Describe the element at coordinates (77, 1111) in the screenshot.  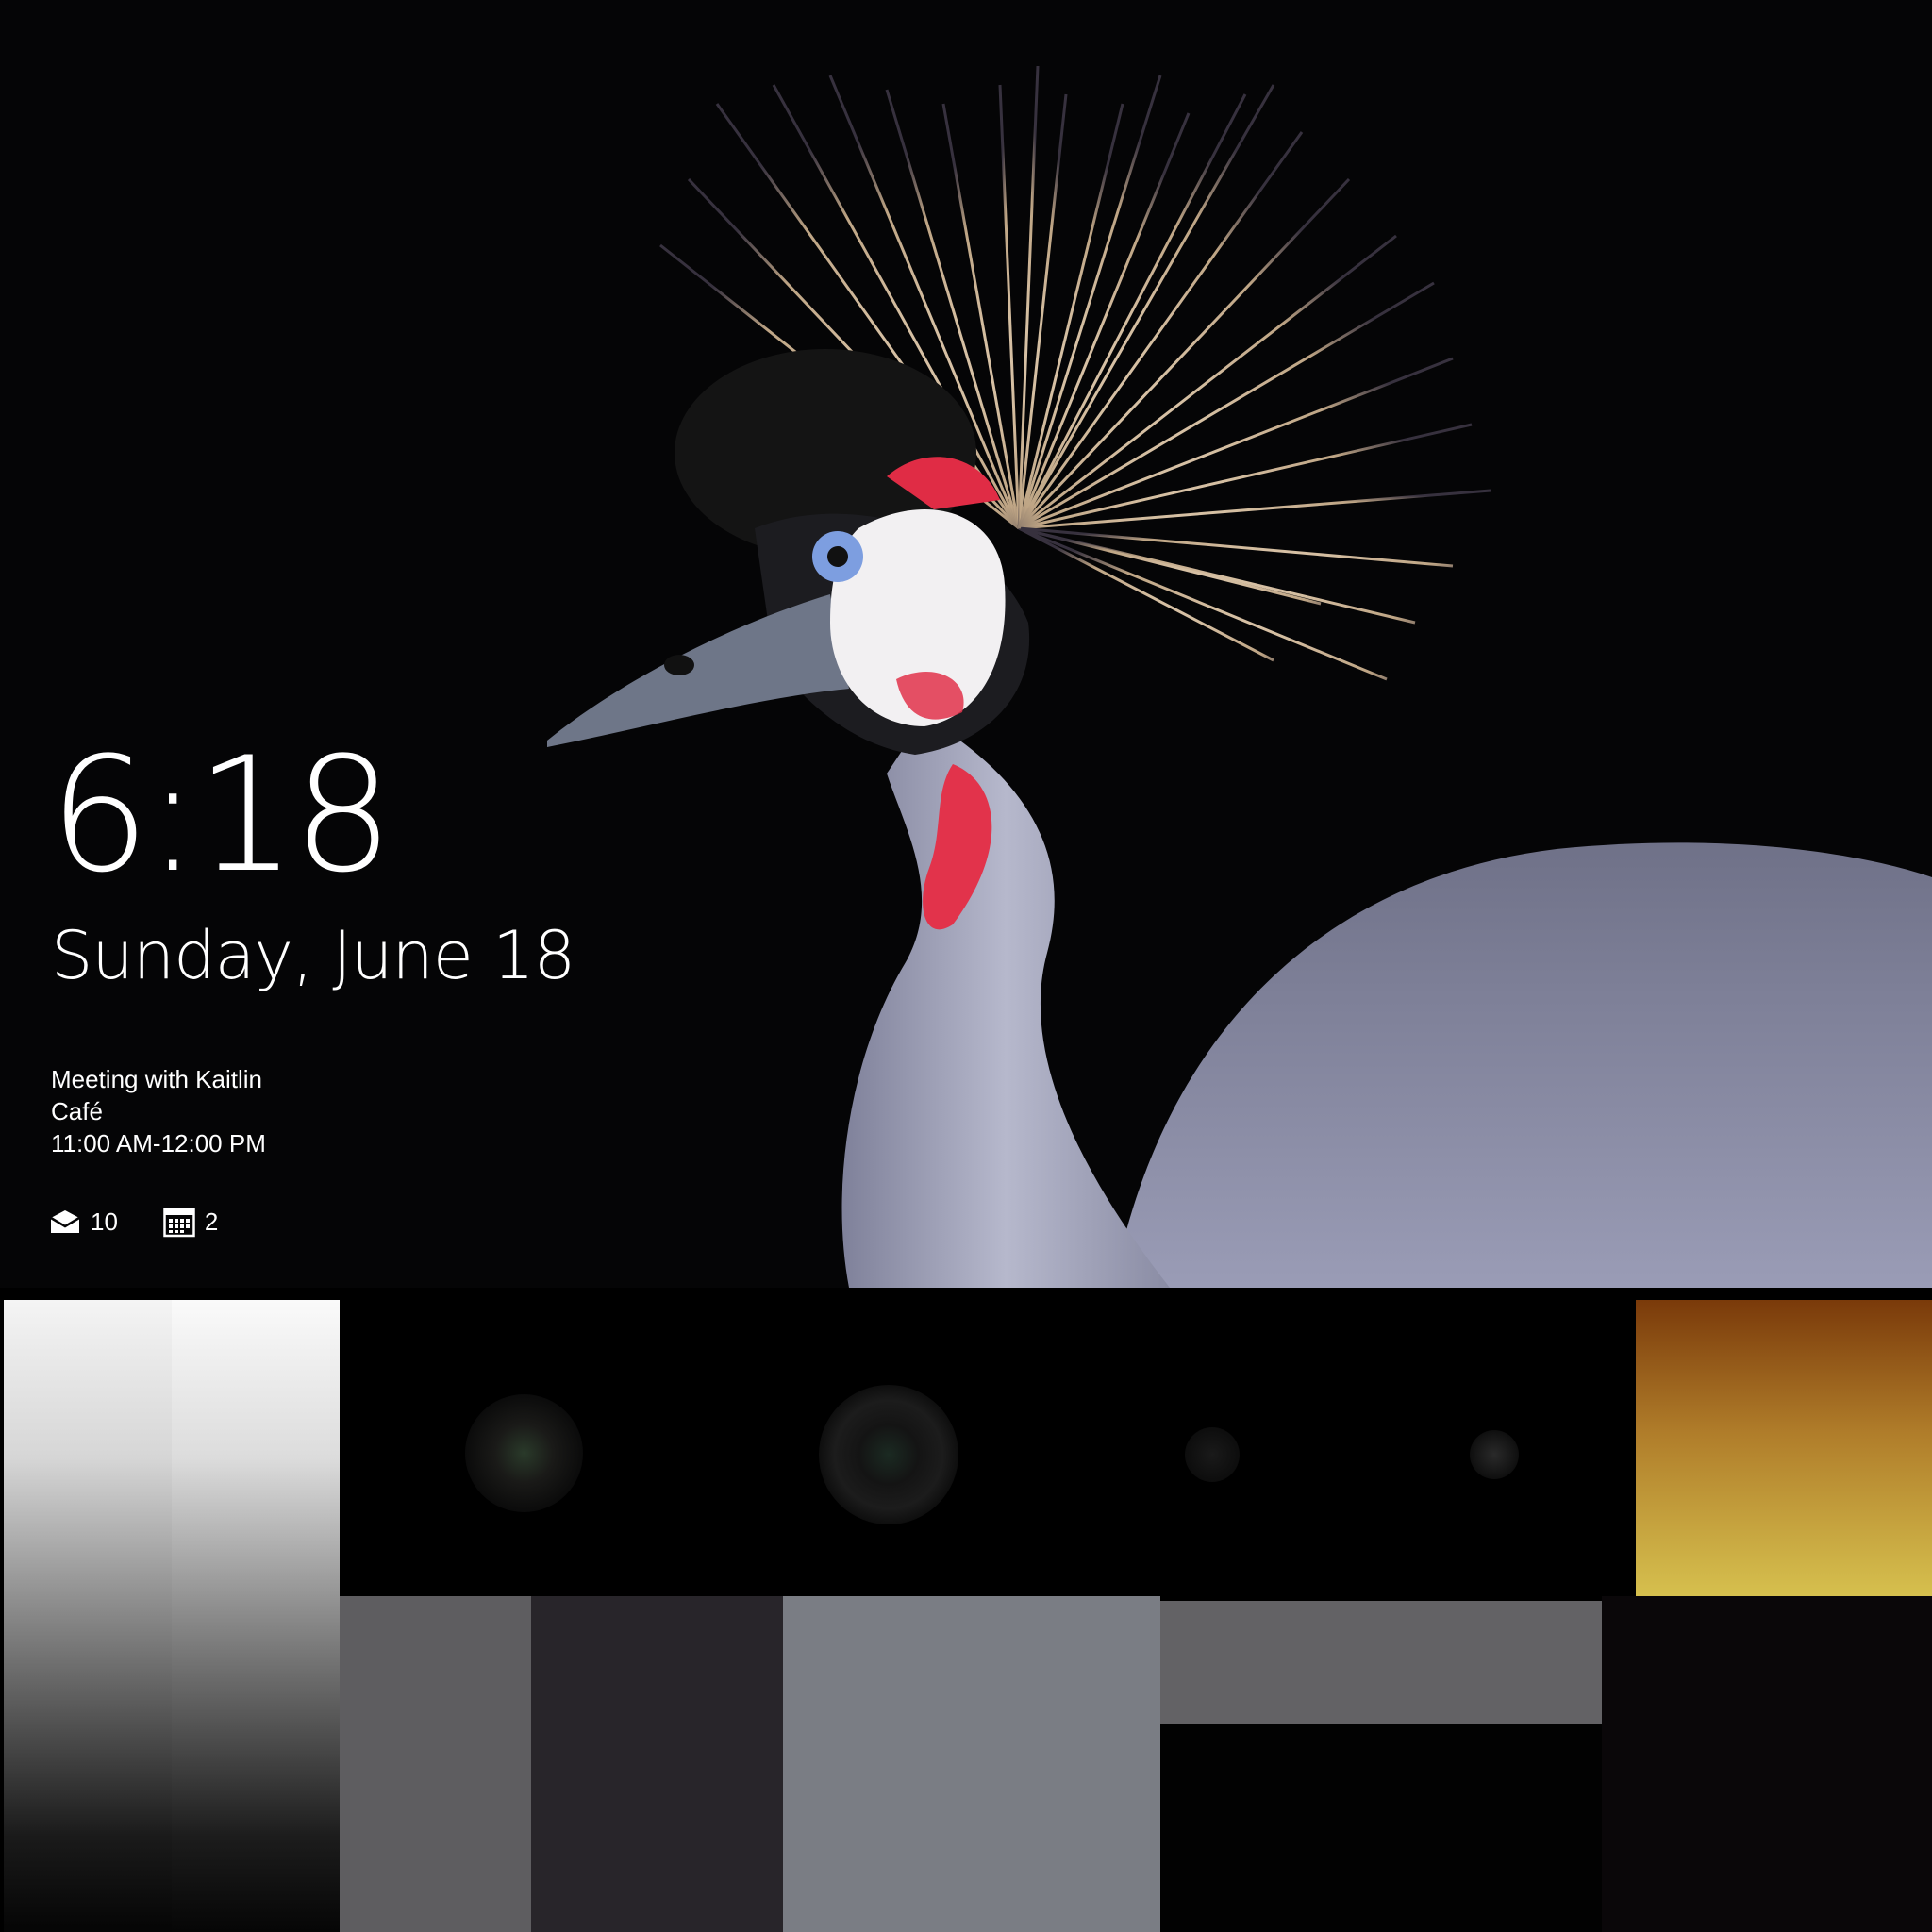
I see `event-location: Café` at that location.